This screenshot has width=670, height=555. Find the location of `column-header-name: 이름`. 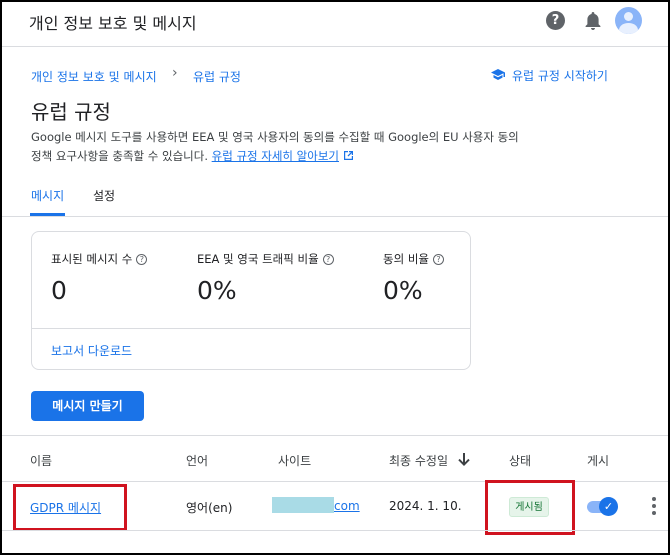

column-header-name: 이름 is located at coordinates (41, 460).